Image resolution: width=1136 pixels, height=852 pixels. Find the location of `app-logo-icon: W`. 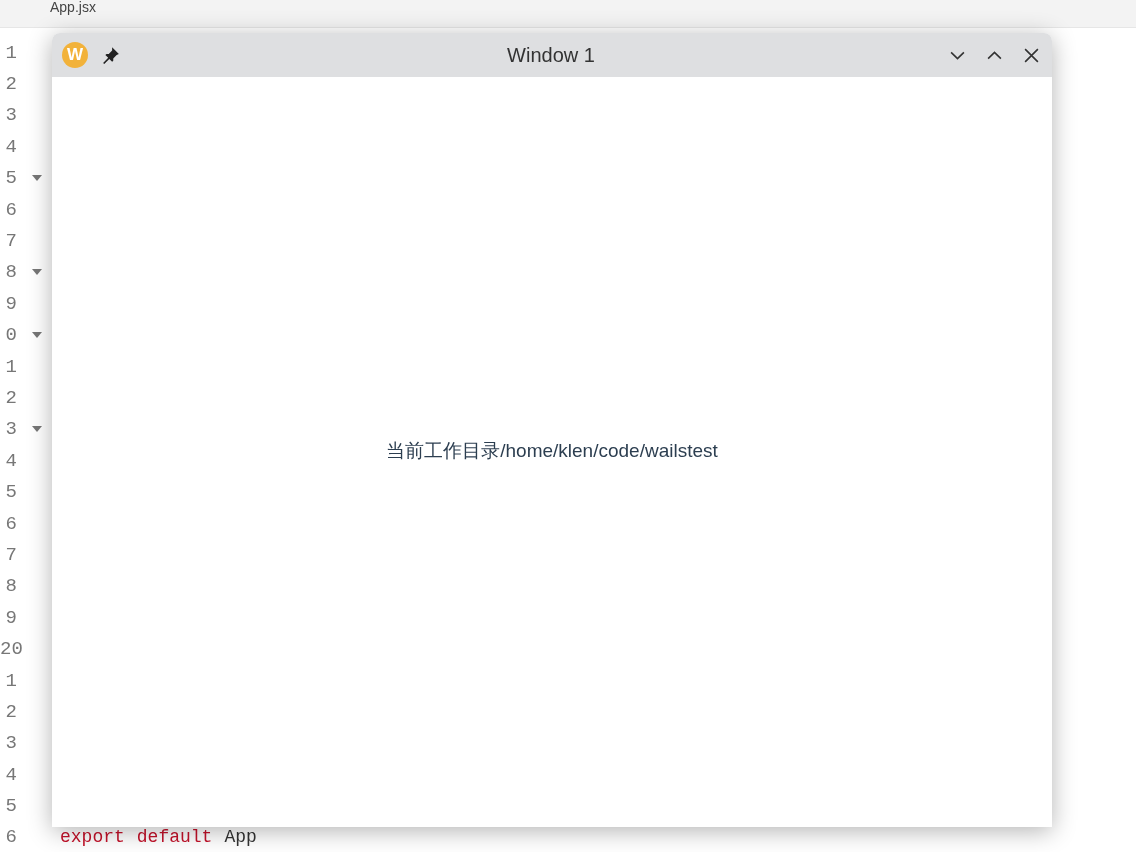

app-logo-icon: W is located at coordinates (75, 55).